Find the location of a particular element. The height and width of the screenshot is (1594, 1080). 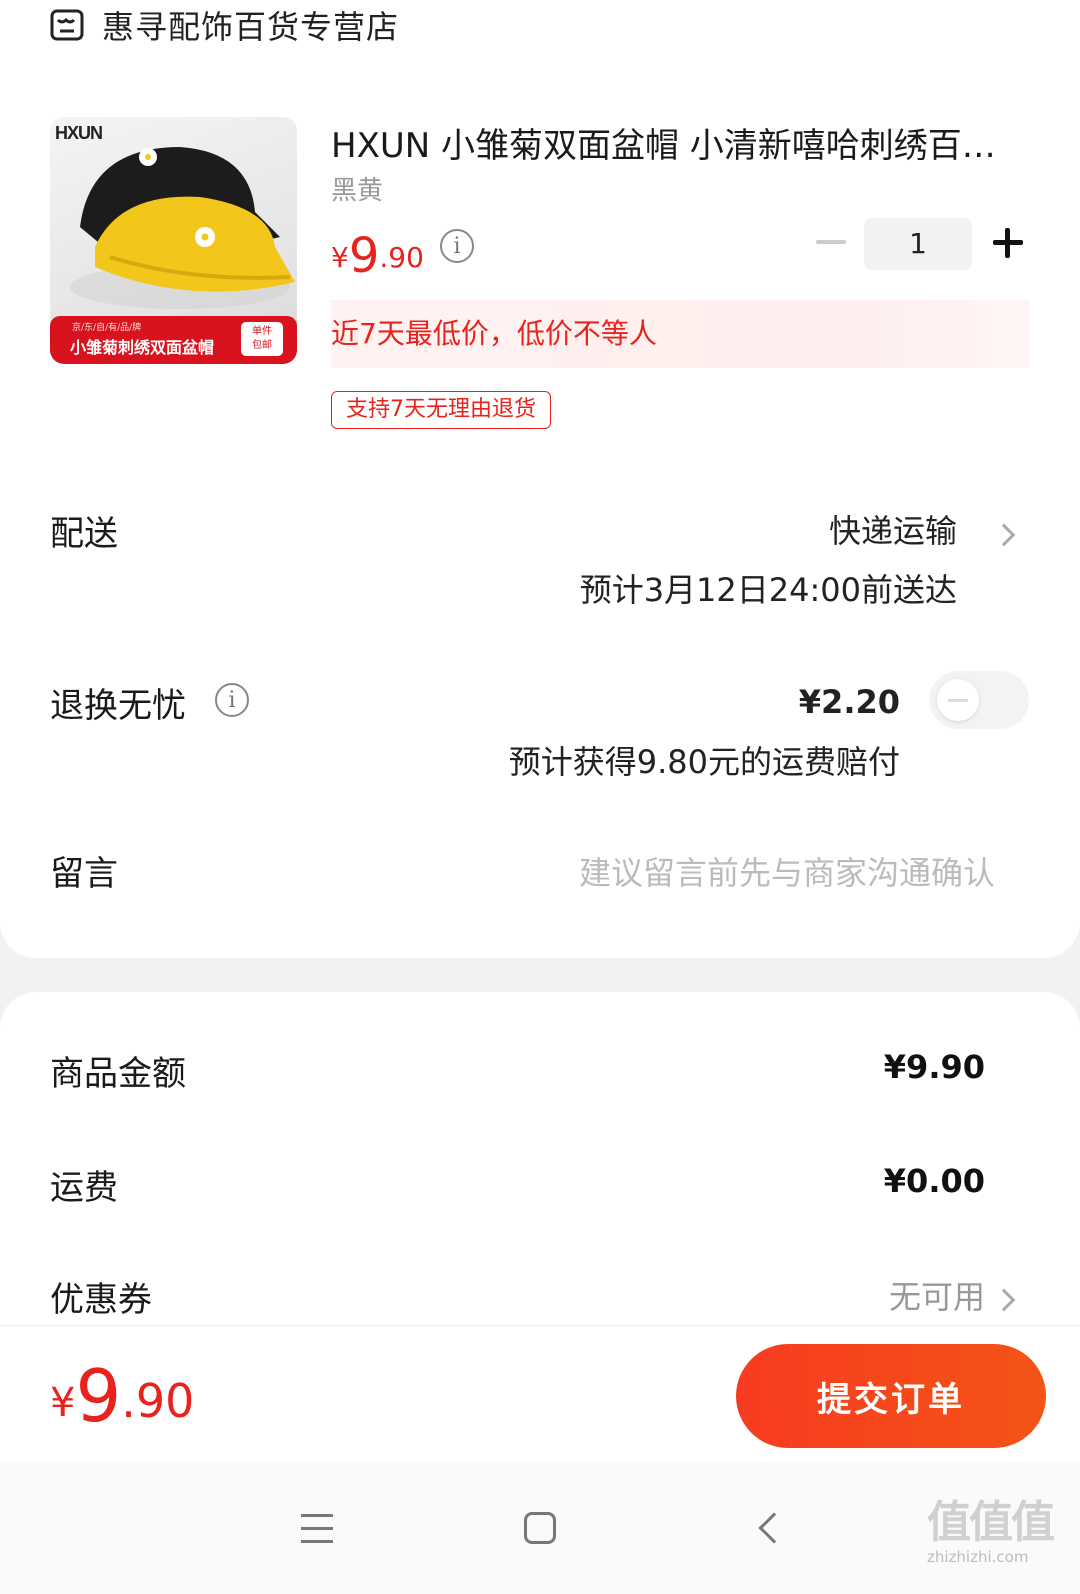

watermark: 值值值 zhizhizhi.com is located at coordinates (991, 1526).